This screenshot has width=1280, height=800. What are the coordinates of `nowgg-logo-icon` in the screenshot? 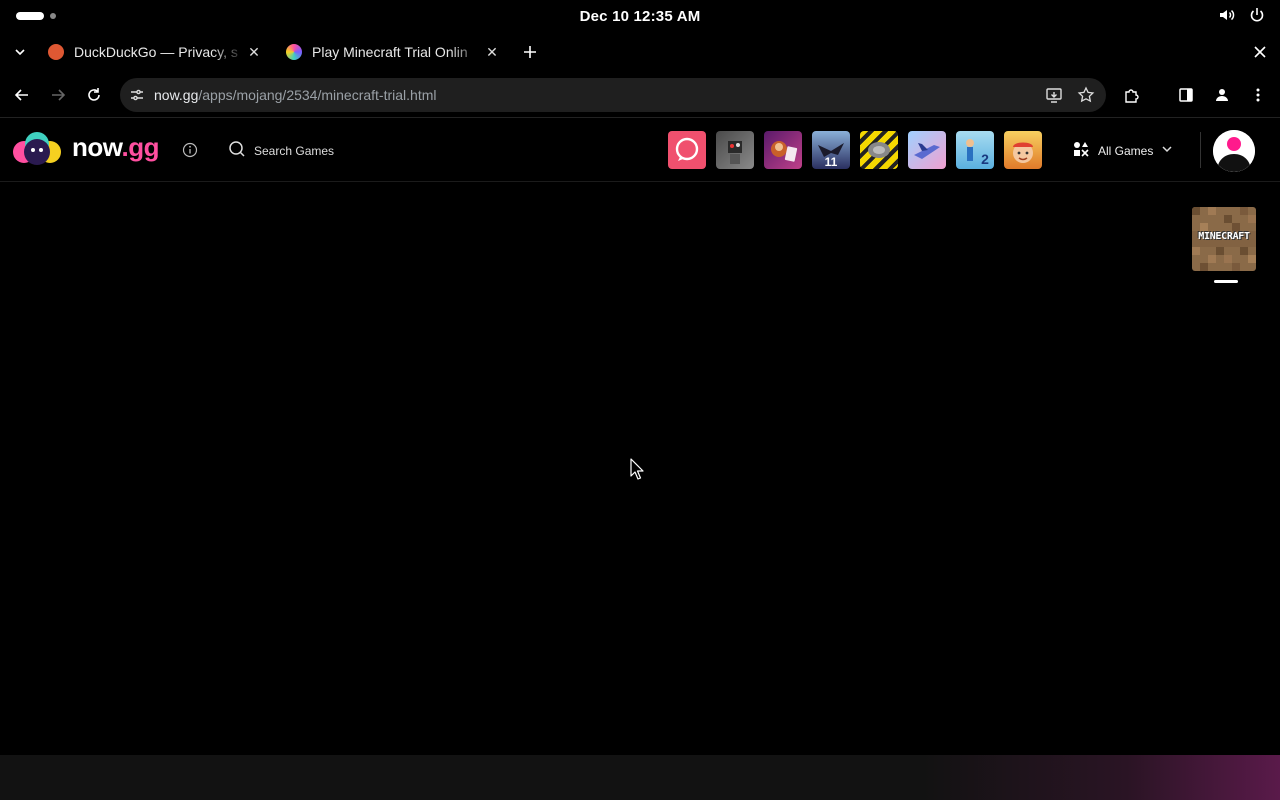 It's located at (37, 150).